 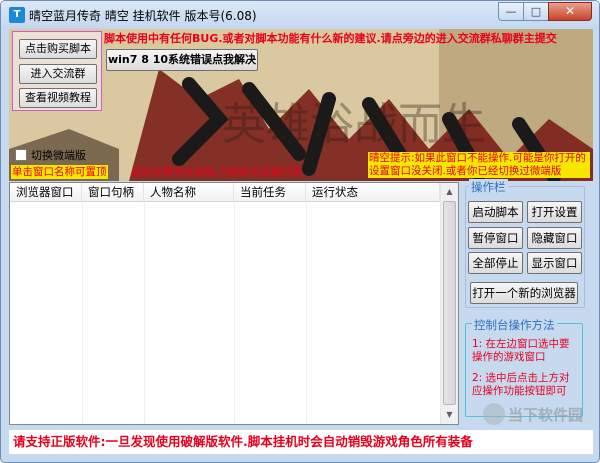 I want to click on start-script-button: 启动脚本, so click(x=495, y=212).